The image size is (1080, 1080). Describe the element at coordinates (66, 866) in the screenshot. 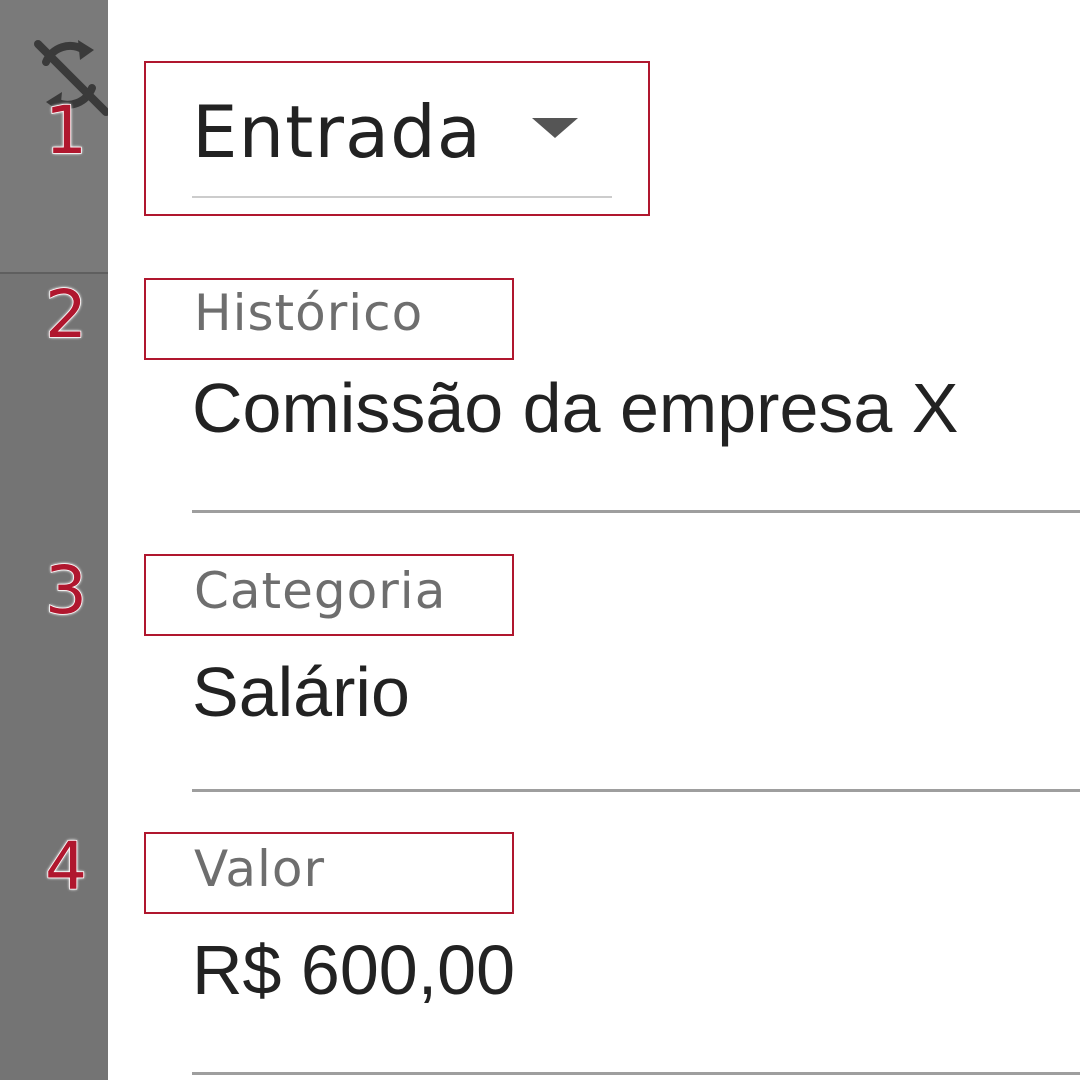

I see `step-number-4: 4` at that location.